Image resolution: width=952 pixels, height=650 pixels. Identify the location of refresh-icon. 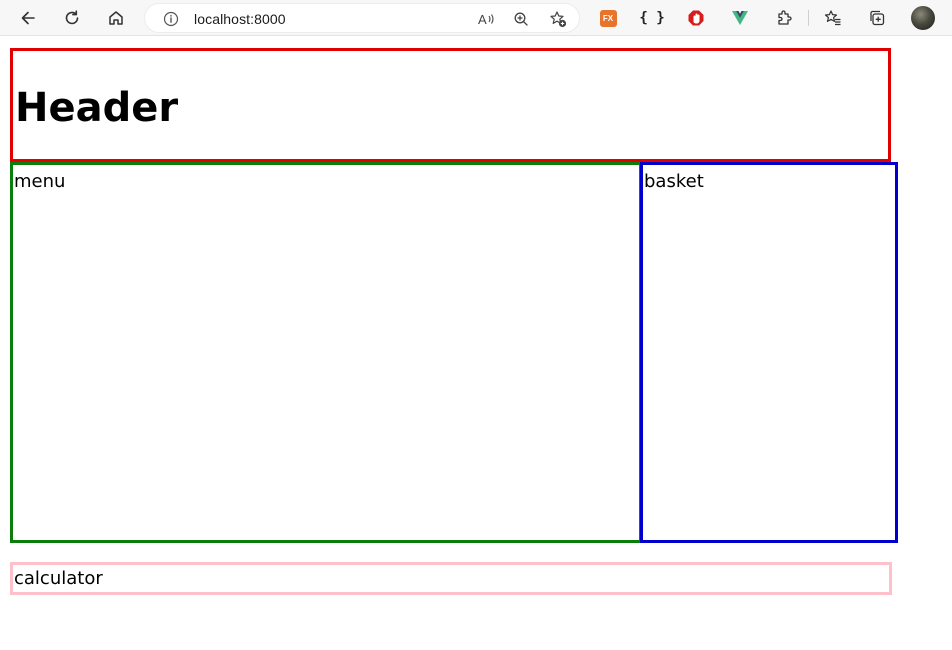
(72, 18).